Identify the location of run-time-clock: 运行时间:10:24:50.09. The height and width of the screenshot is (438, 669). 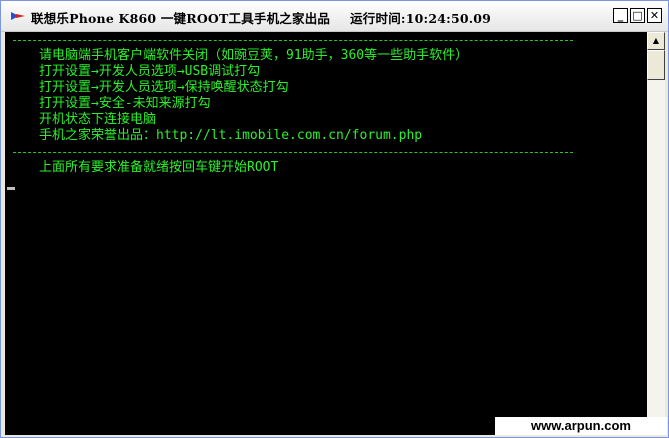
(421, 18).